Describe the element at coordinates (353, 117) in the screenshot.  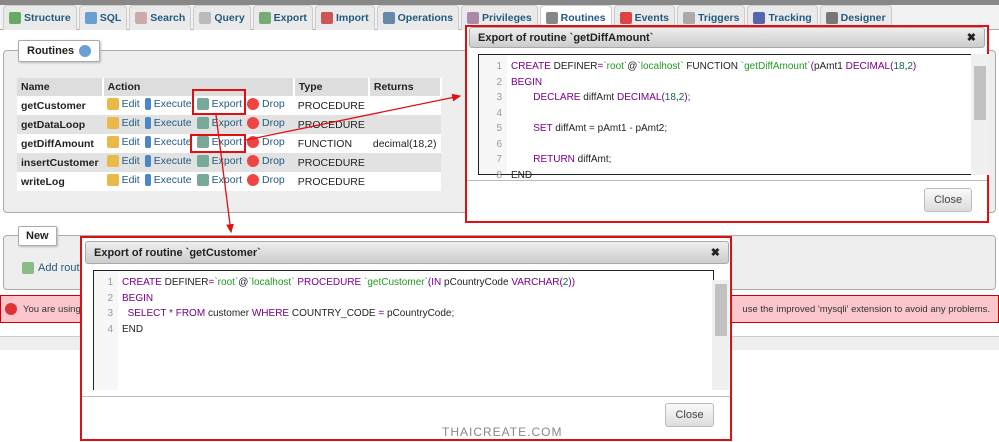
I see `arrow-to-dialog1` at that location.